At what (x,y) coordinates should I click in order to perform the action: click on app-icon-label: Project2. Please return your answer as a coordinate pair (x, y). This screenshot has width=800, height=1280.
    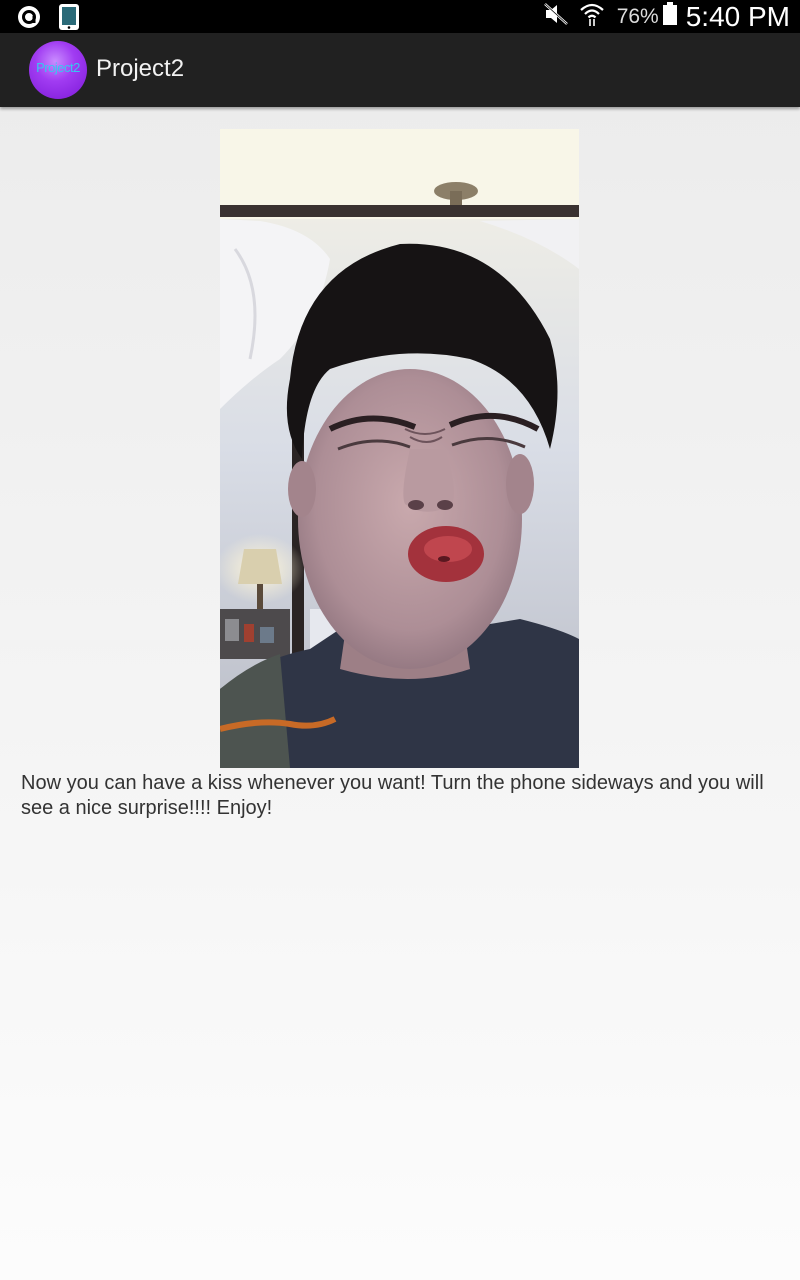
    Looking at the image, I should click on (58, 67).